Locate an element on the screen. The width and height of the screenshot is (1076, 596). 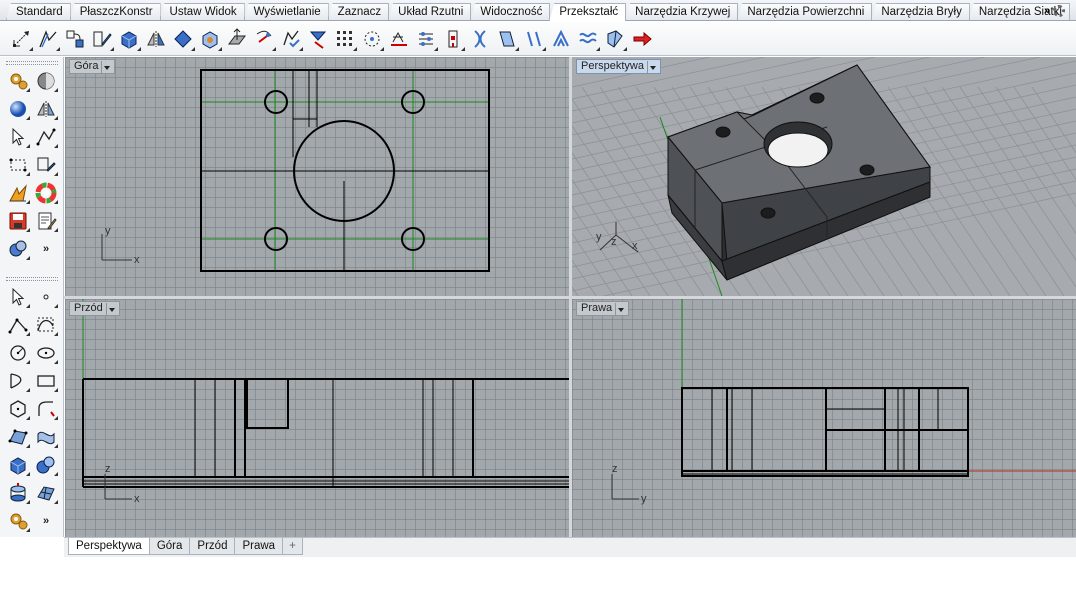
orient-icon is located at coordinates (156, 39).